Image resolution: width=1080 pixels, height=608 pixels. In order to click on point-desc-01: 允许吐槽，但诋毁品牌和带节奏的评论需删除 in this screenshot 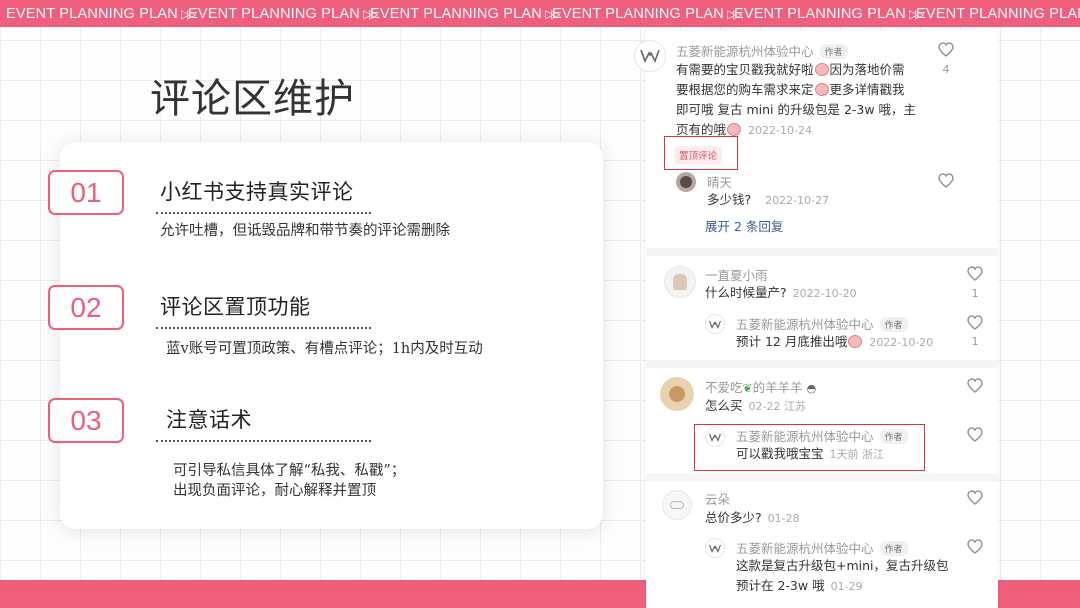, I will do `click(305, 231)`.